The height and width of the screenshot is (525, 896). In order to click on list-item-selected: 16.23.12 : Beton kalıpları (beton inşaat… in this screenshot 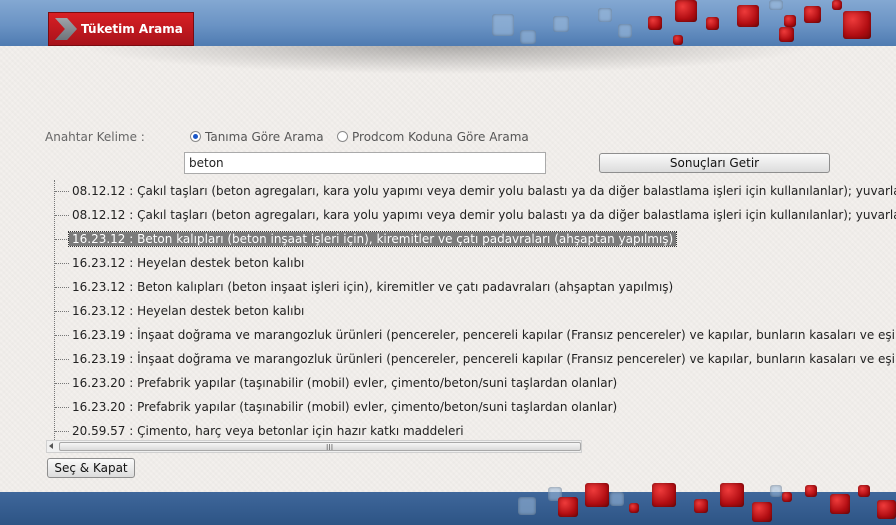, I will do `click(362, 239)`.